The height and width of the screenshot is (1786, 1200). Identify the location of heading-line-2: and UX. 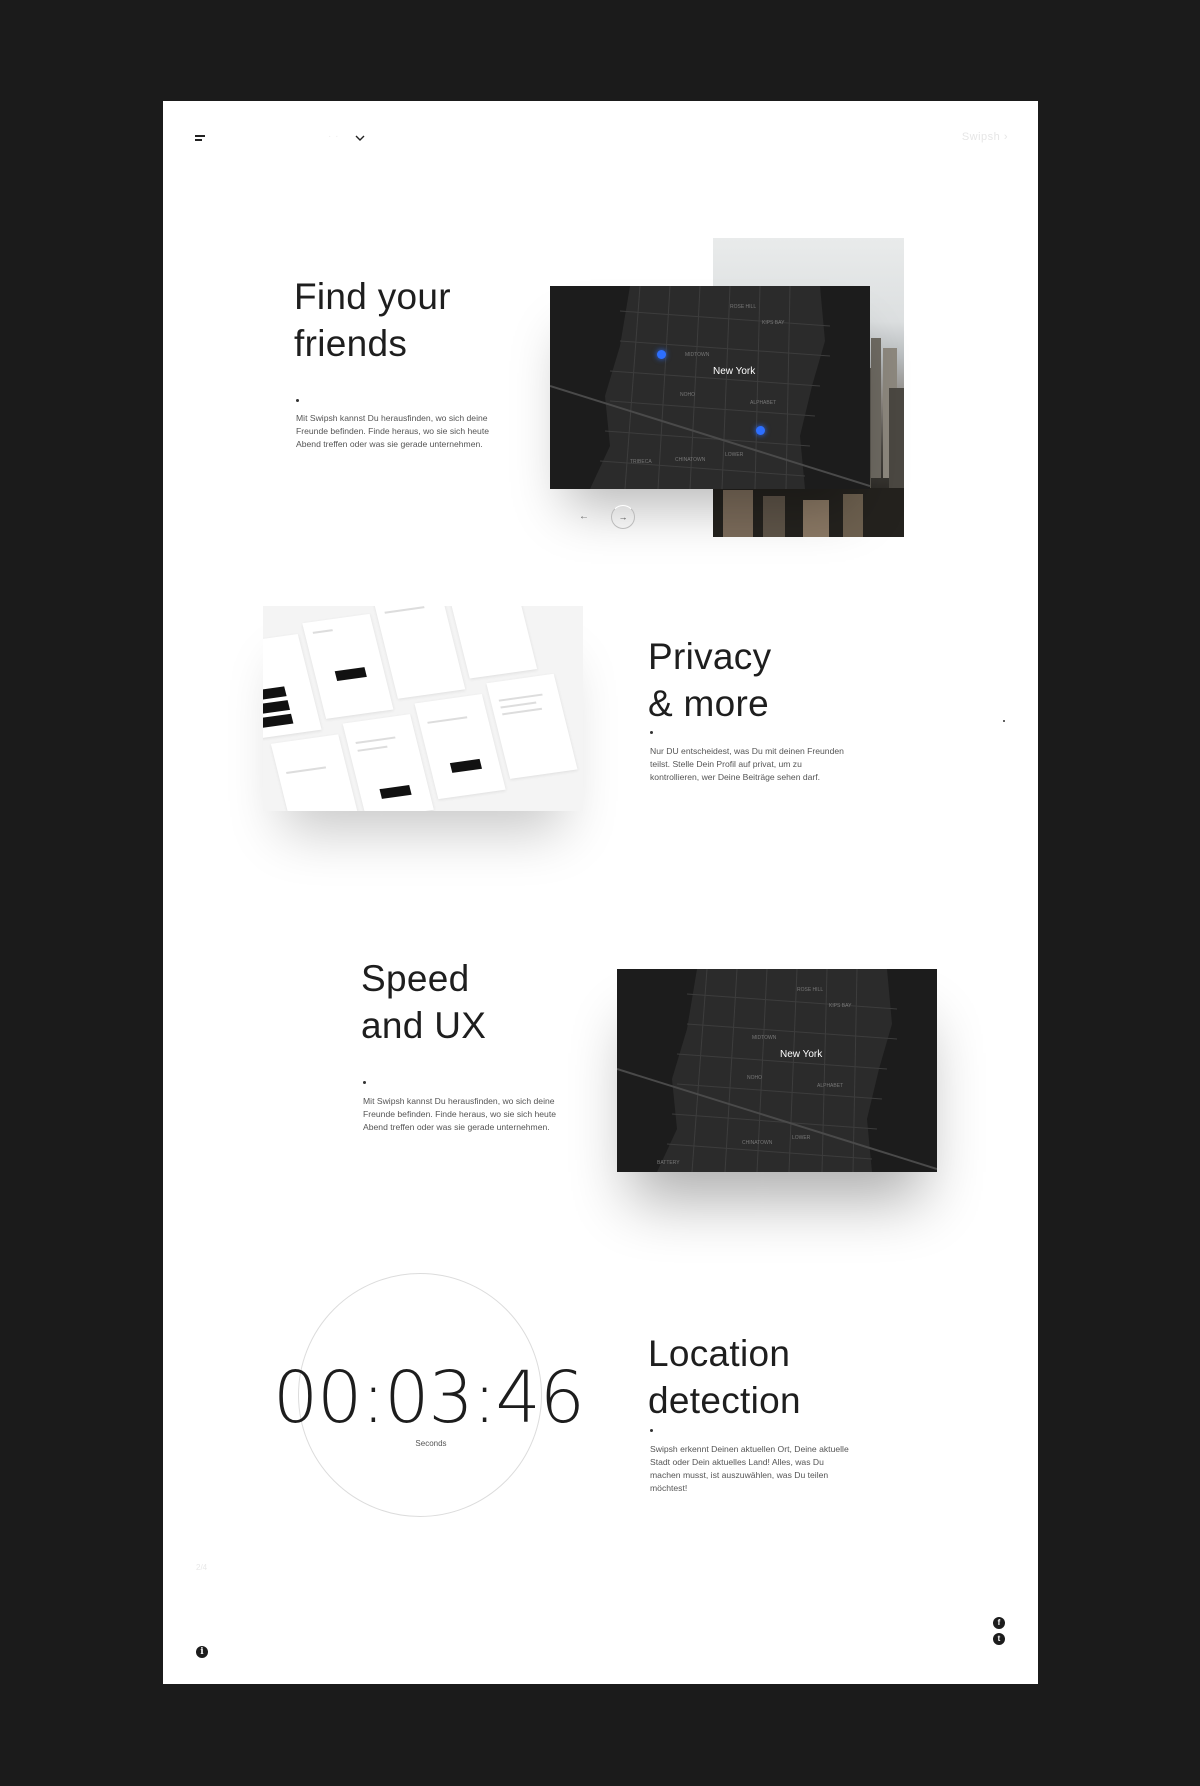
(424, 1025).